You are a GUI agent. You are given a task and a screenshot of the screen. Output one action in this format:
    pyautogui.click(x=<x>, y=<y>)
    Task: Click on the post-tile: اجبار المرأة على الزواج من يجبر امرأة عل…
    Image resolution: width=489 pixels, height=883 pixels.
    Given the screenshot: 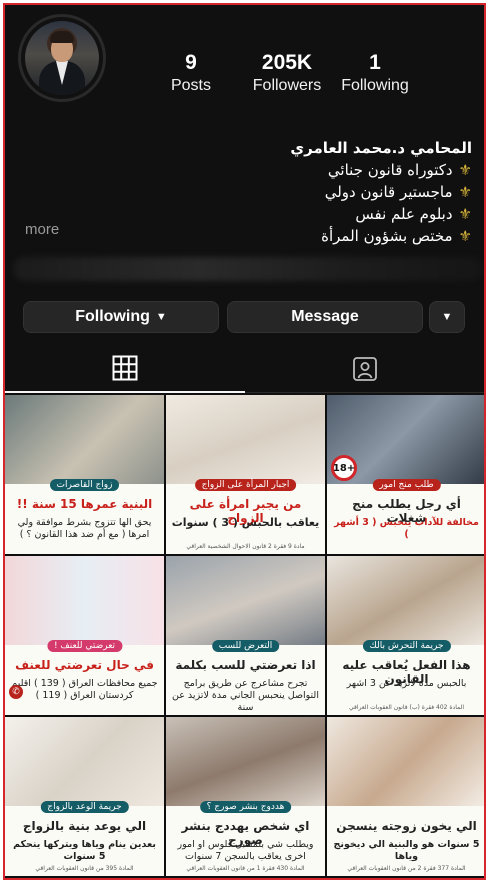 What is the action you would take?
    pyautogui.click(x=245, y=474)
    